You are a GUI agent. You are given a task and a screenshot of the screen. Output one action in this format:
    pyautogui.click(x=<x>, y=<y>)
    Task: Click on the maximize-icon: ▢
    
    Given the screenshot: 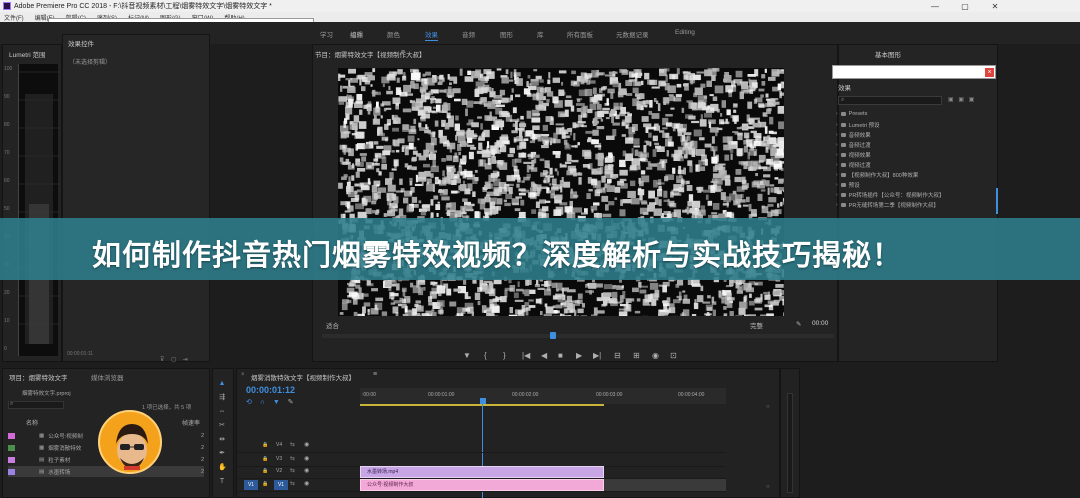 What is the action you would take?
    pyautogui.click(x=965, y=6)
    